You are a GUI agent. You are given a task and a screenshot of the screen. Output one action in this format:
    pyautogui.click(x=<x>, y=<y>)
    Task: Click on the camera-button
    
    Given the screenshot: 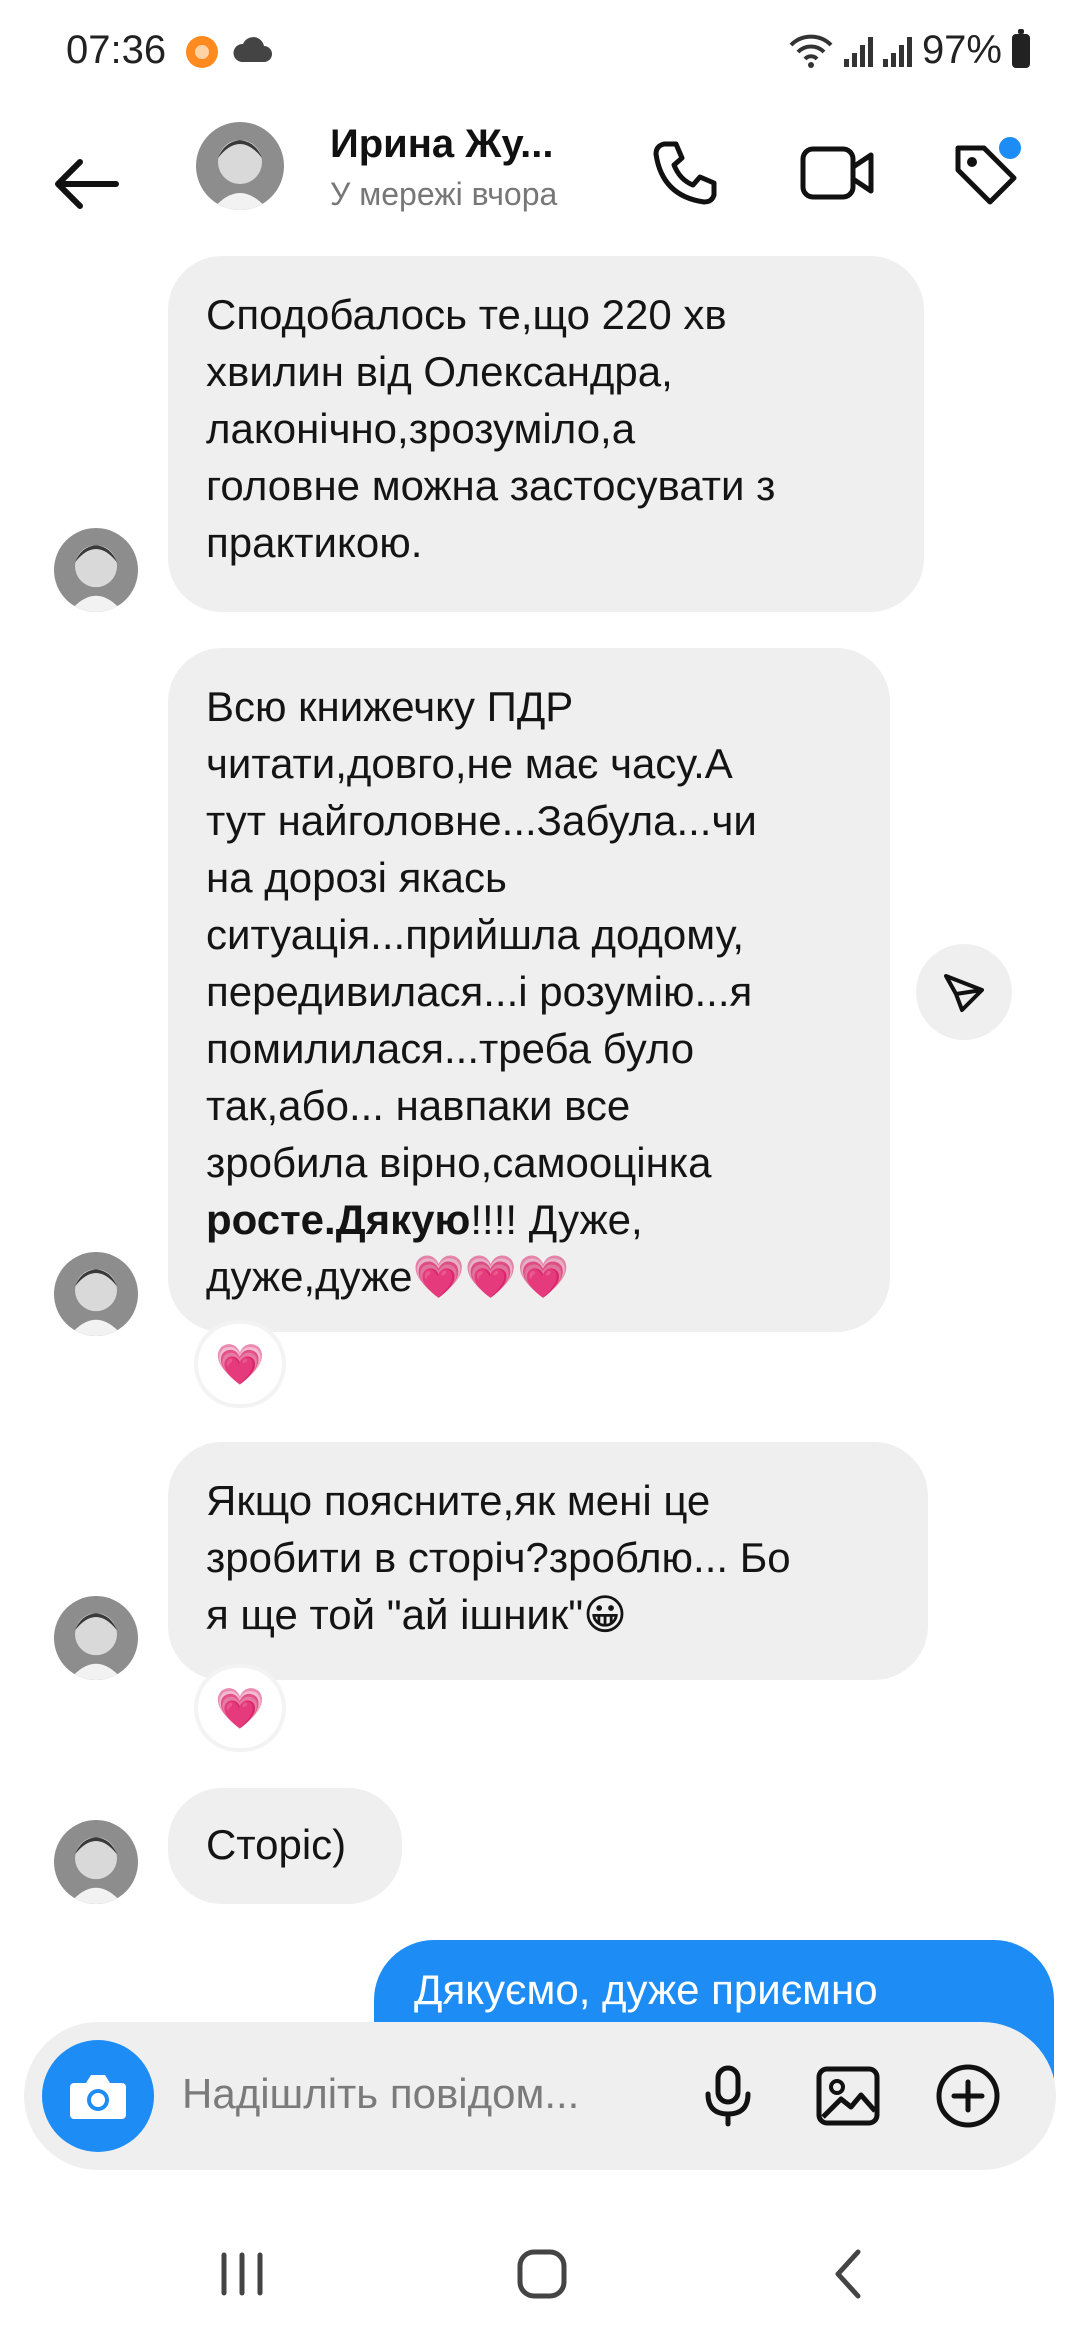 What is the action you would take?
    pyautogui.click(x=98, y=2096)
    